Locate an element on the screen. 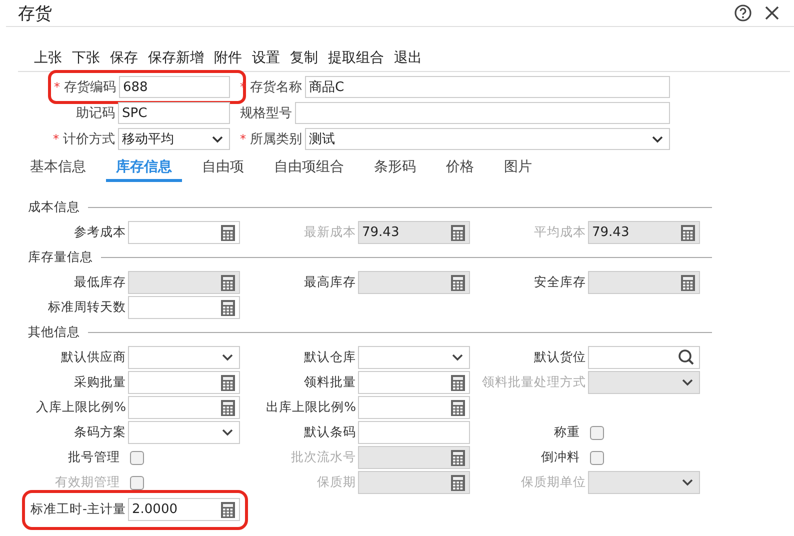  tab: 基本信息 is located at coordinates (58, 168).